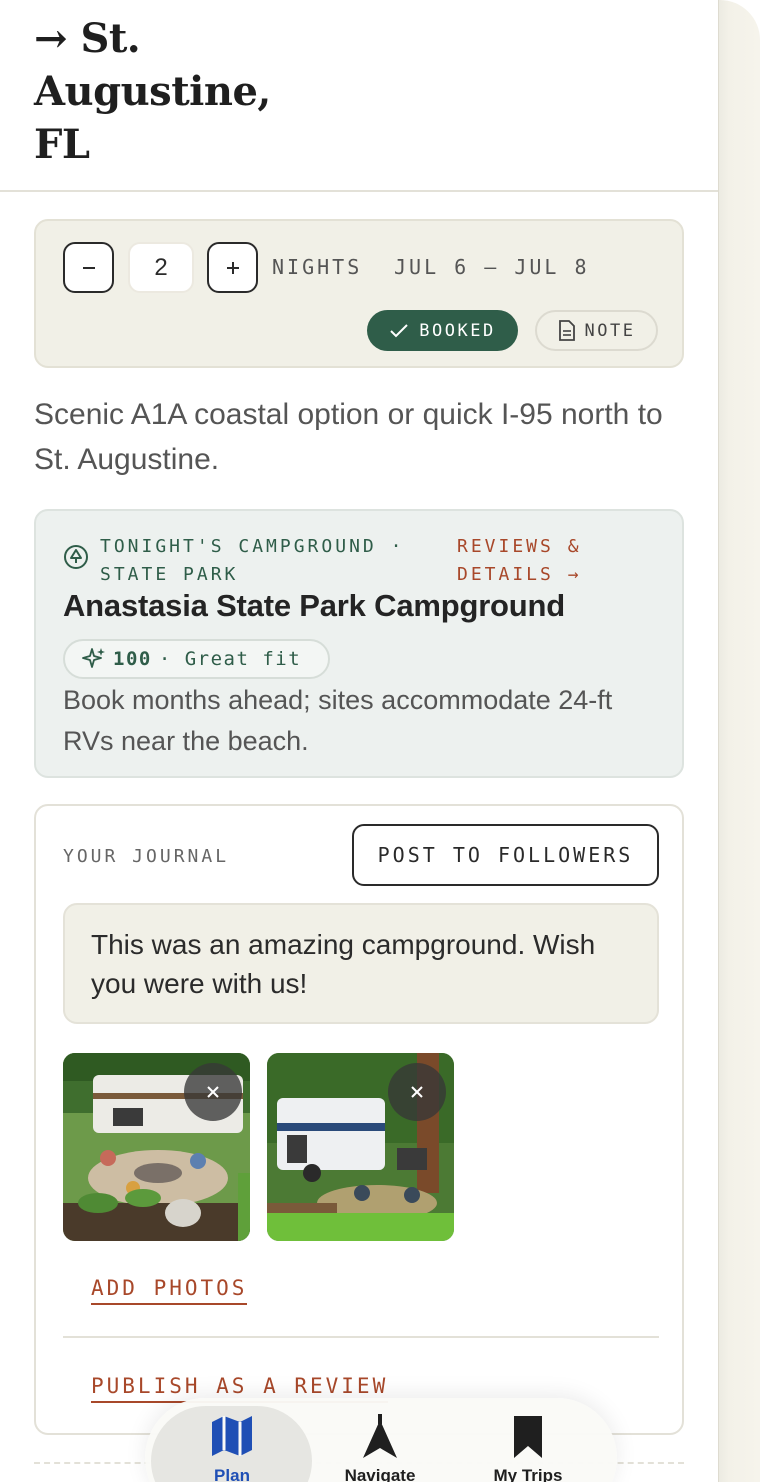 Image resolution: width=760 pixels, height=1482 pixels. I want to click on fit-label: · Great fit, so click(230, 659).